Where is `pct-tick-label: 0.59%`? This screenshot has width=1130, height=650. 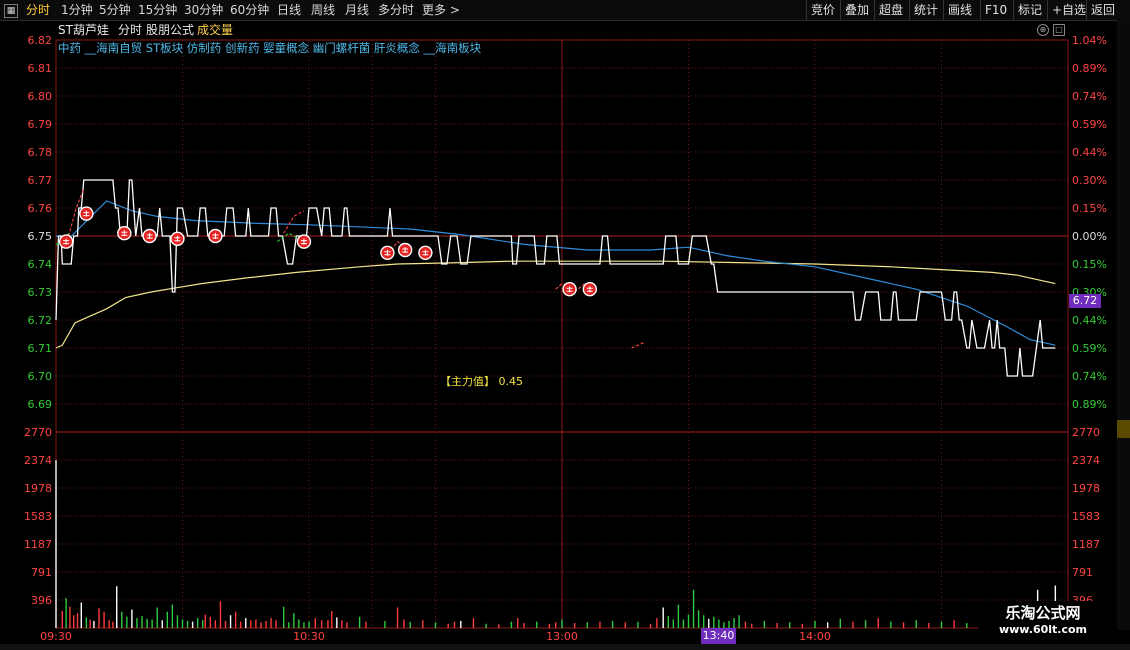
pct-tick-label: 0.59% is located at coordinates (1089, 348).